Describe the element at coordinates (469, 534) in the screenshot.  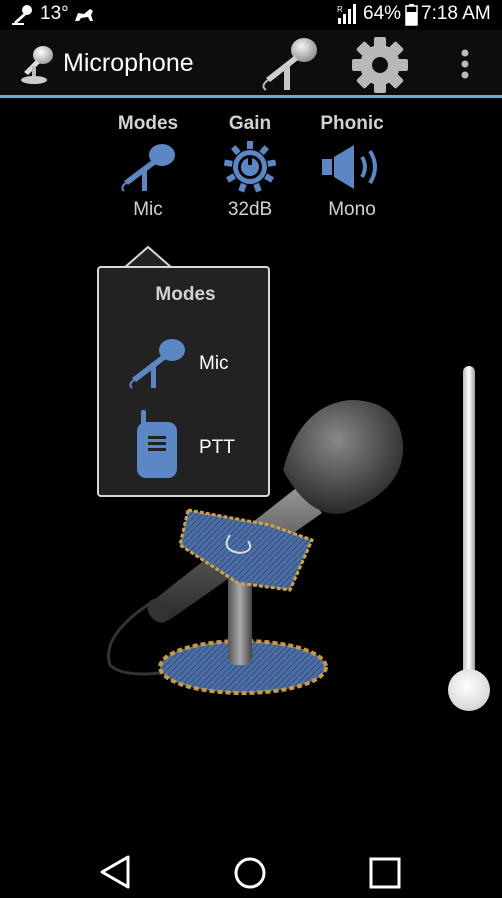
I see `gain-slider-track` at that location.